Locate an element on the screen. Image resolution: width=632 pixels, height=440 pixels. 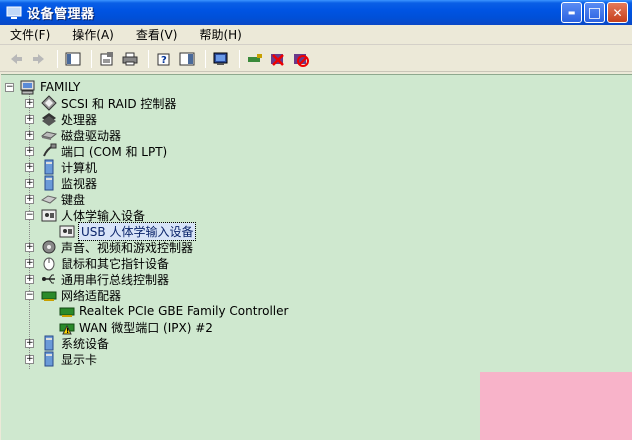
tree-root: − FAMILY is located at coordinates (42, 87).